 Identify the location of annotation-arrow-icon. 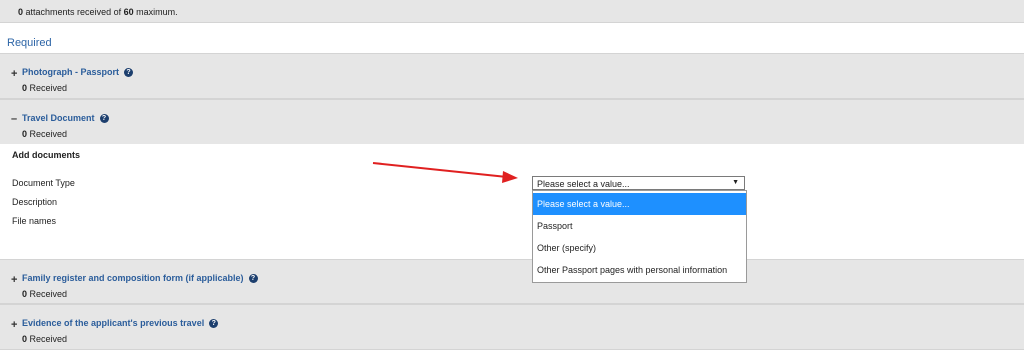
(445, 172).